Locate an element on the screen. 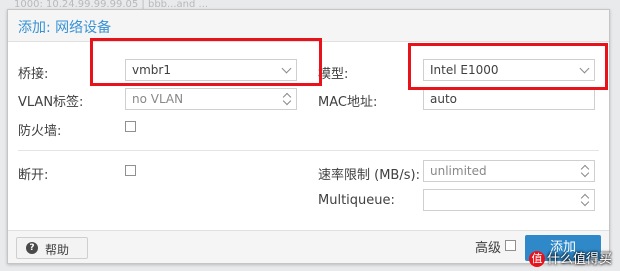 The width and height of the screenshot is (620, 271). section-divider is located at coordinates (308, 150).